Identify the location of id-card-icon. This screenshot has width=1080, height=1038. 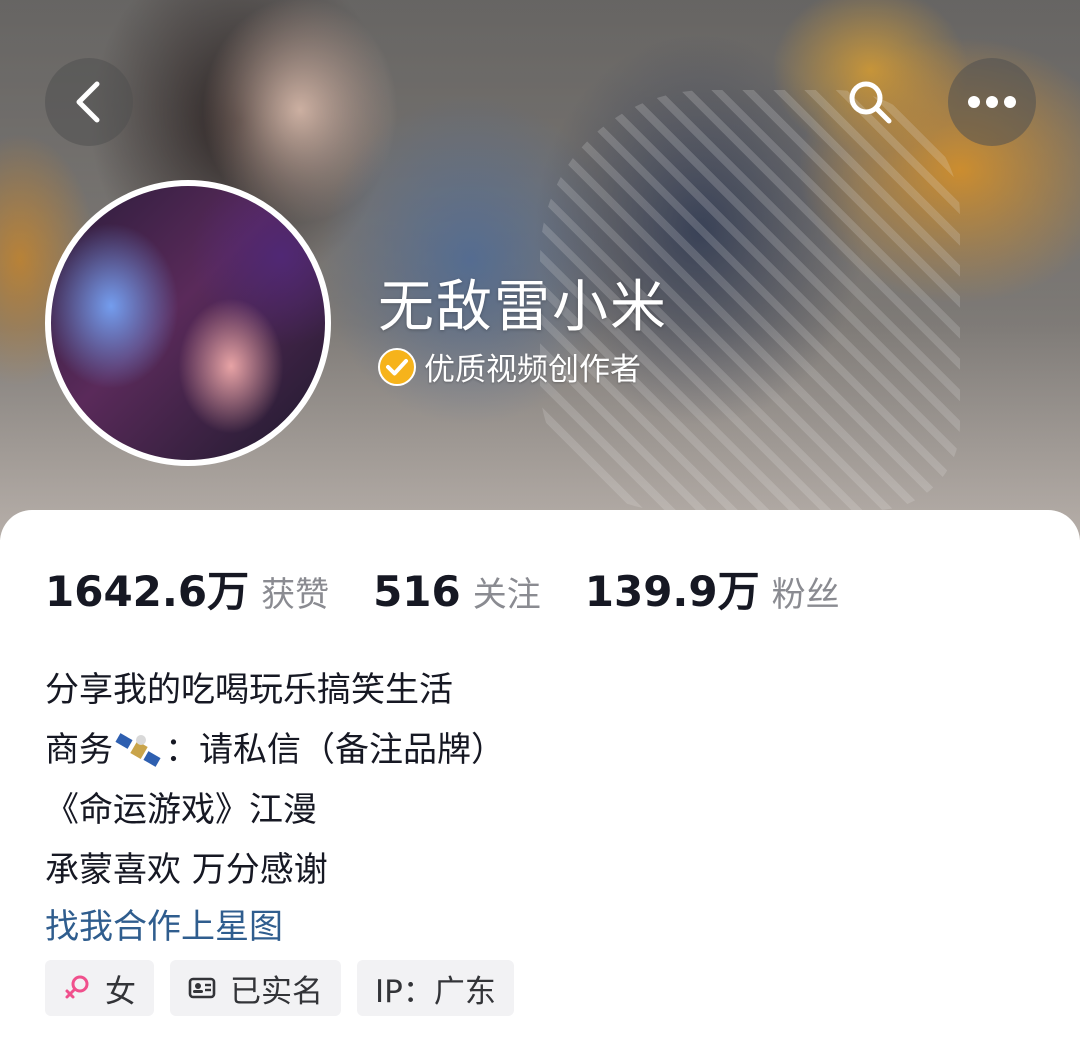
(202, 988).